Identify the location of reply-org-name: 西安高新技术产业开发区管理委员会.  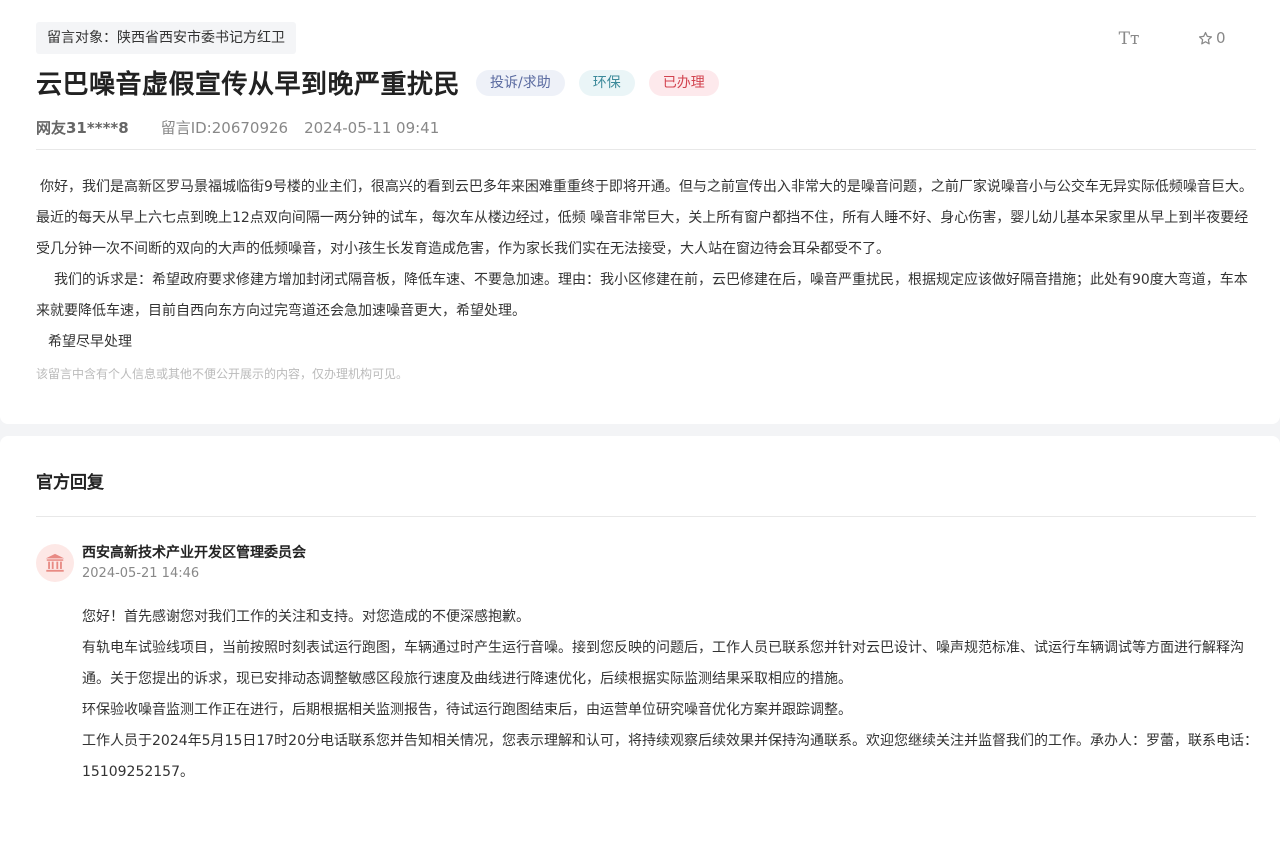
(194, 553).